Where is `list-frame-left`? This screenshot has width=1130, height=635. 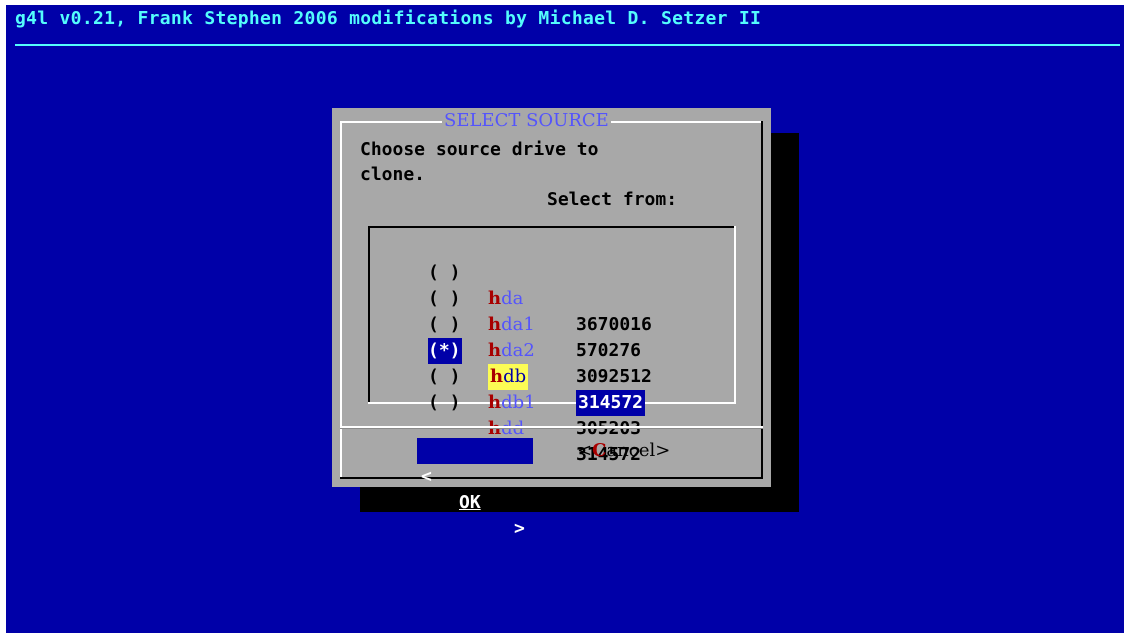 list-frame-left is located at coordinates (369, 315).